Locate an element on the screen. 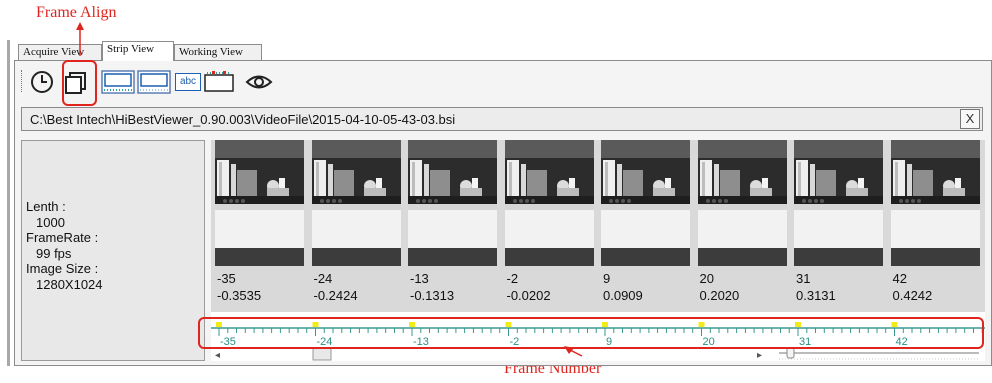 The width and height of the screenshot is (992, 383). strip-layout-icon is located at coordinates (118, 82).